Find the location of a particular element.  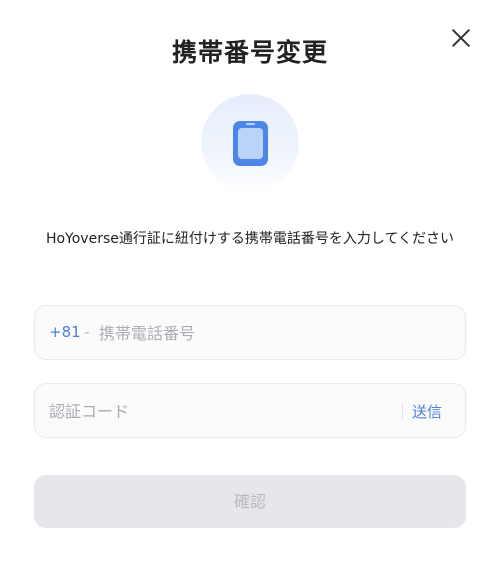

phone-number-field: +81 - is located at coordinates (250, 332).